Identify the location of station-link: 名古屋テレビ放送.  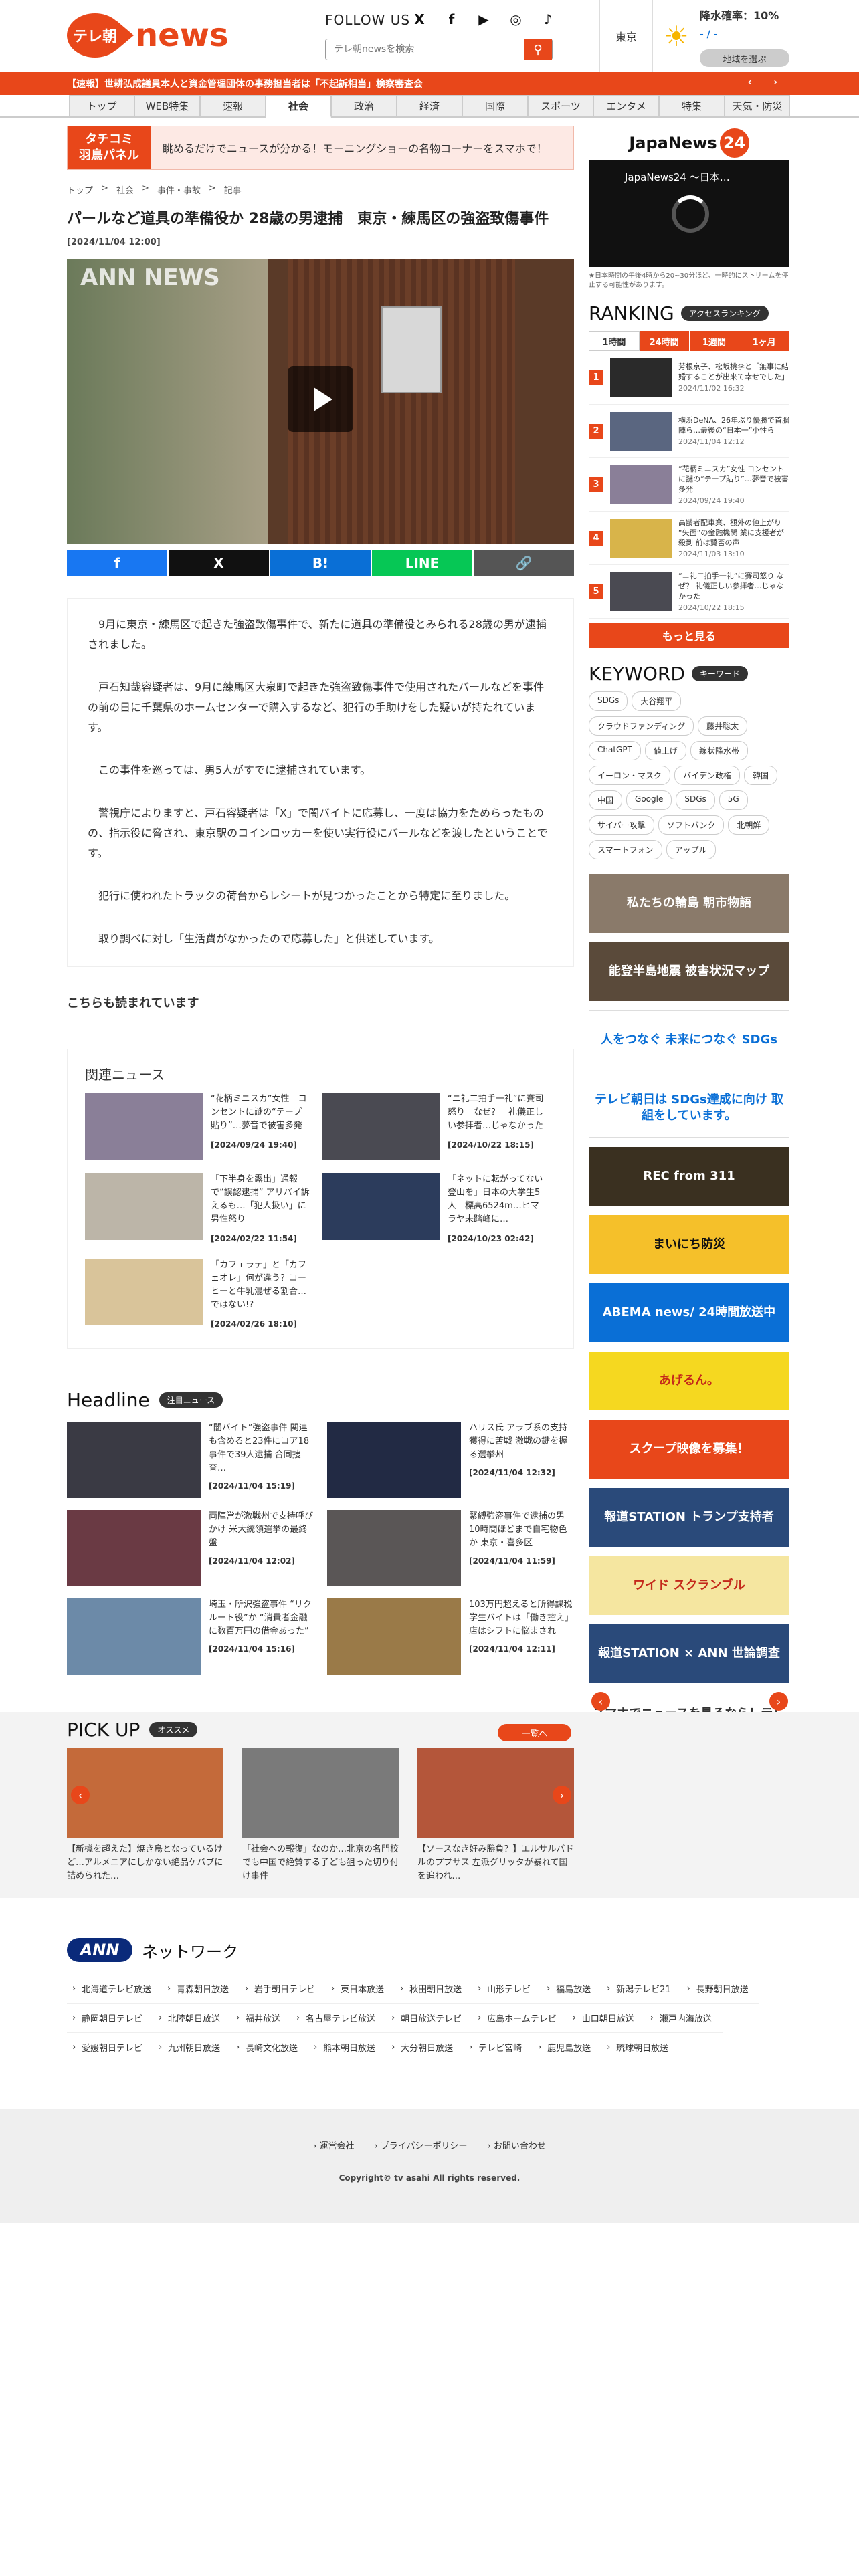
(339, 2018).